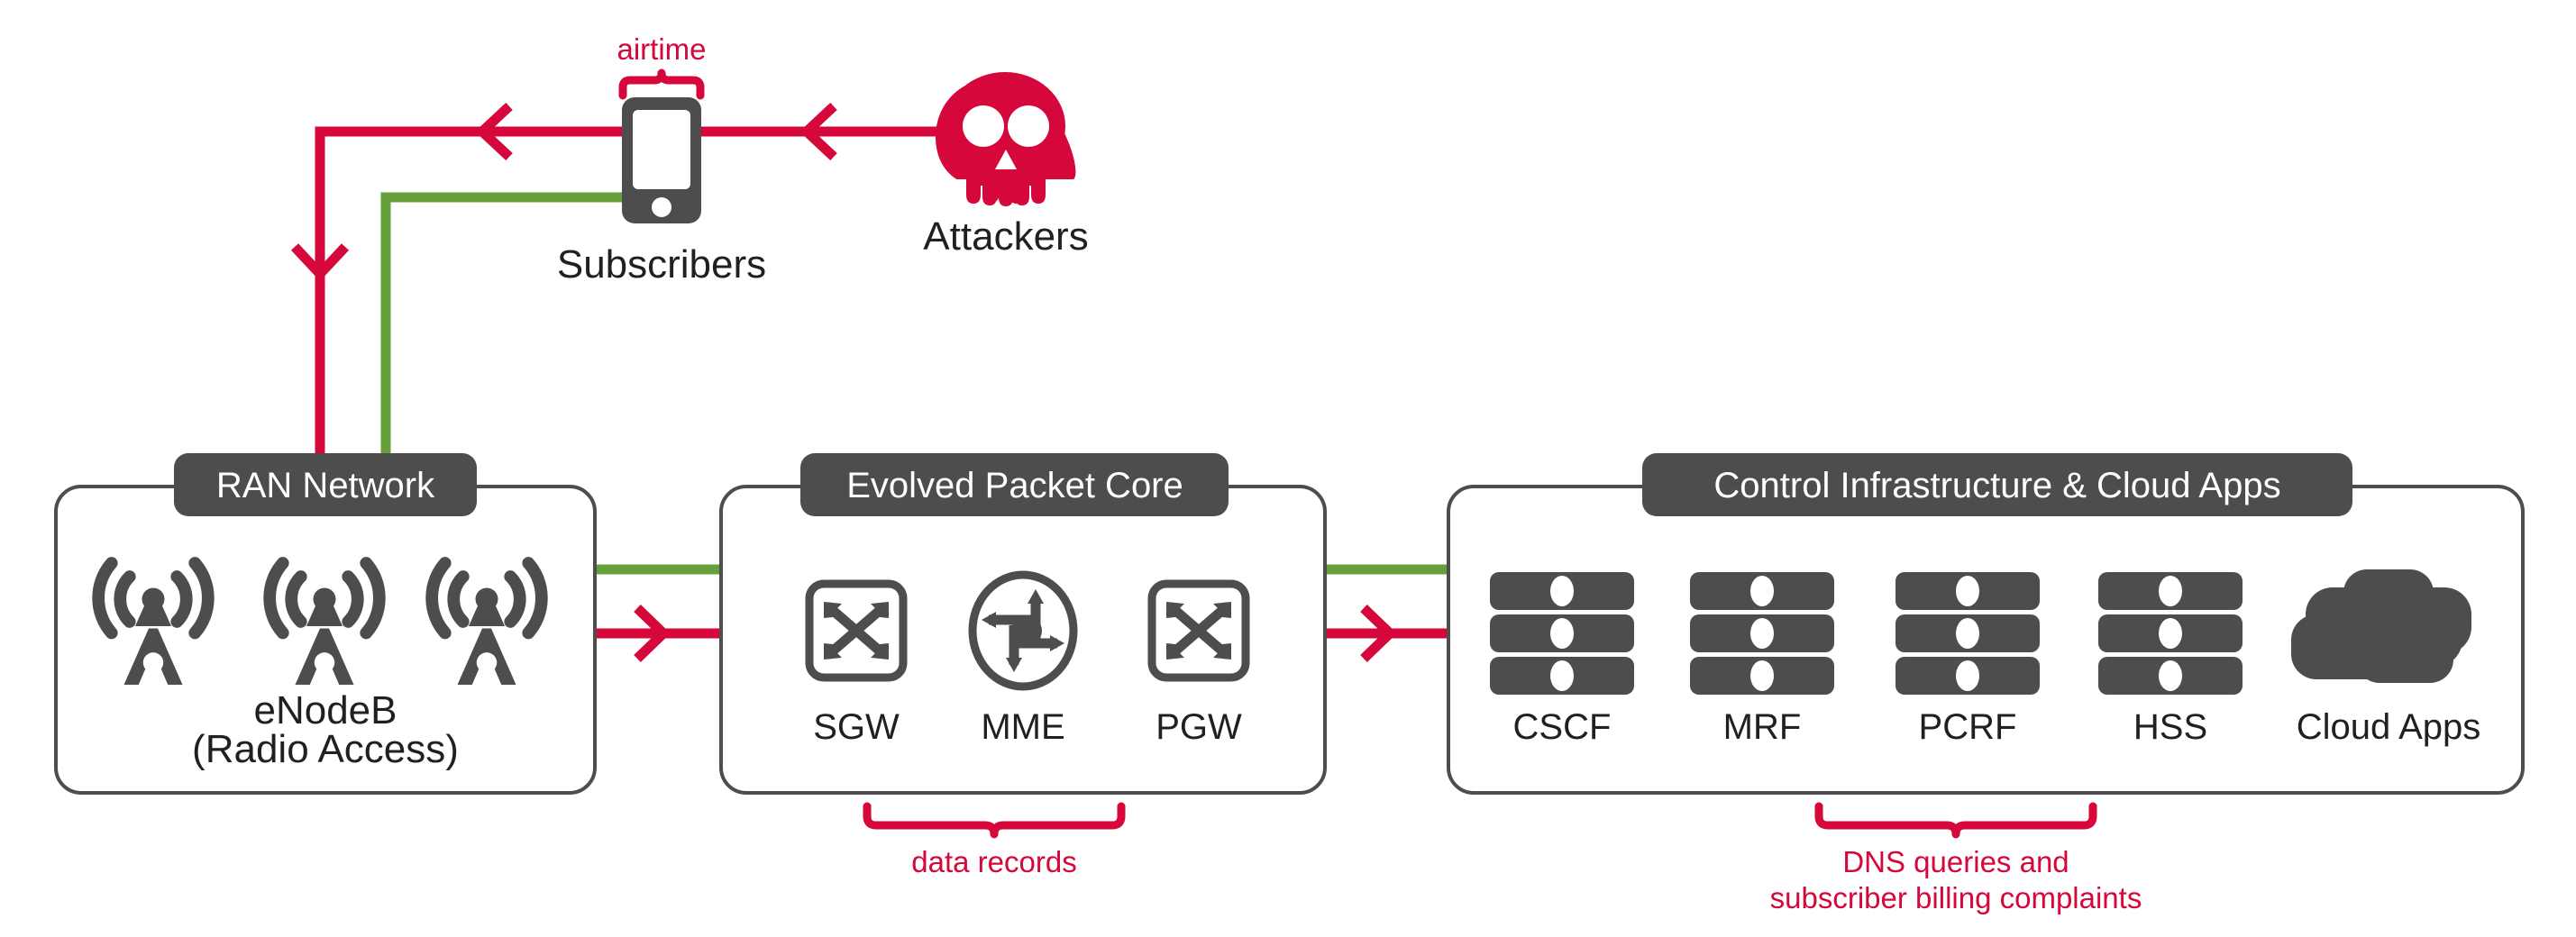  What do you see at coordinates (325, 710) in the screenshot?
I see `ran-caption-line1: eNodeB` at bounding box center [325, 710].